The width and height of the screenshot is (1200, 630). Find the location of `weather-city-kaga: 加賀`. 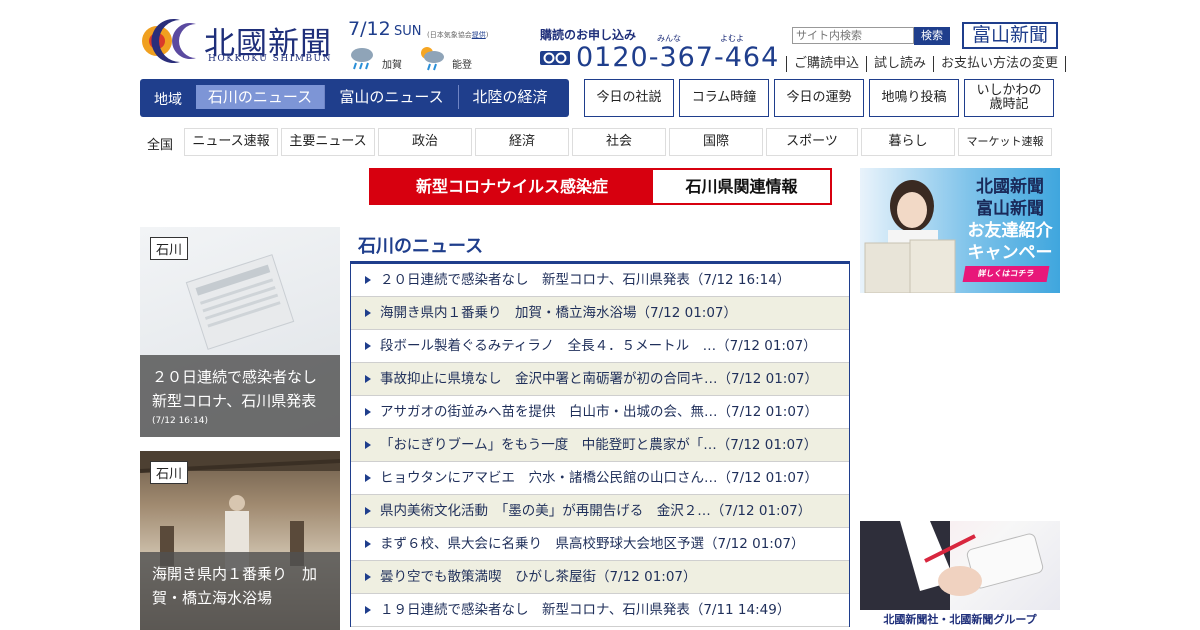

weather-city-kaga: 加賀 is located at coordinates (392, 65).